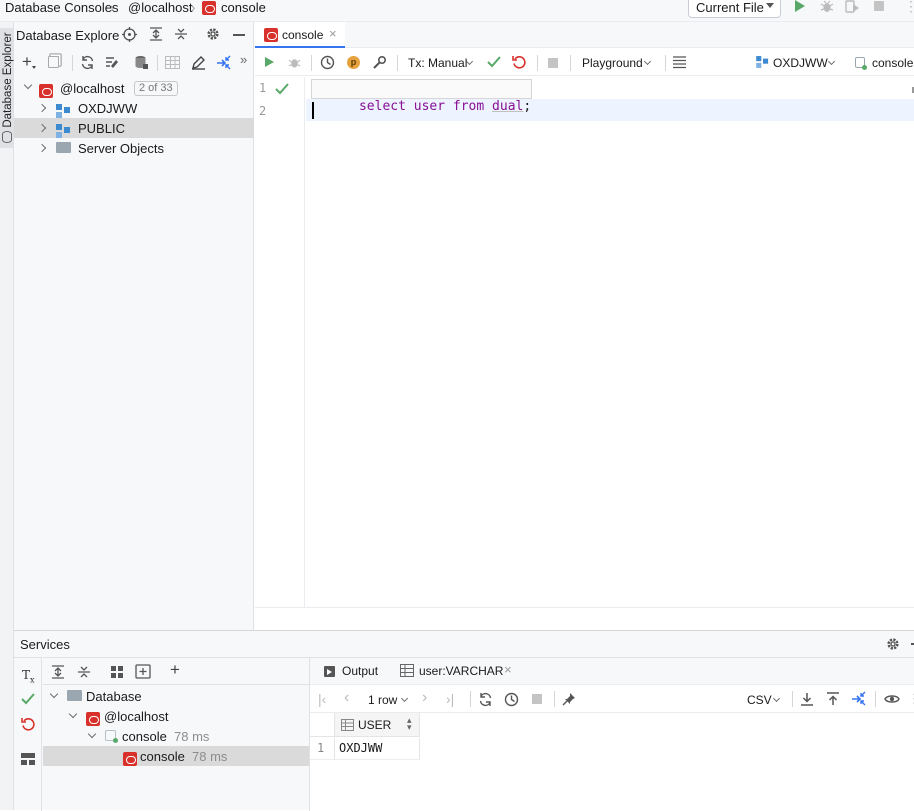 This screenshot has width=914, height=811. I want to click on transaction-icon: Tx, so click(28, 676).